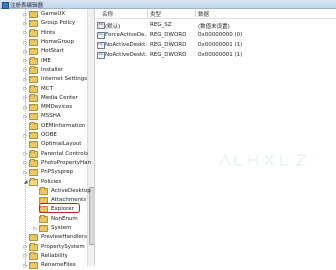 Image resolution: width=336 pixels, height=270 pixels. Describe the element at coordinates (54, 255) in the screenshot. I see `tree-item-label: Reliability` at that location.